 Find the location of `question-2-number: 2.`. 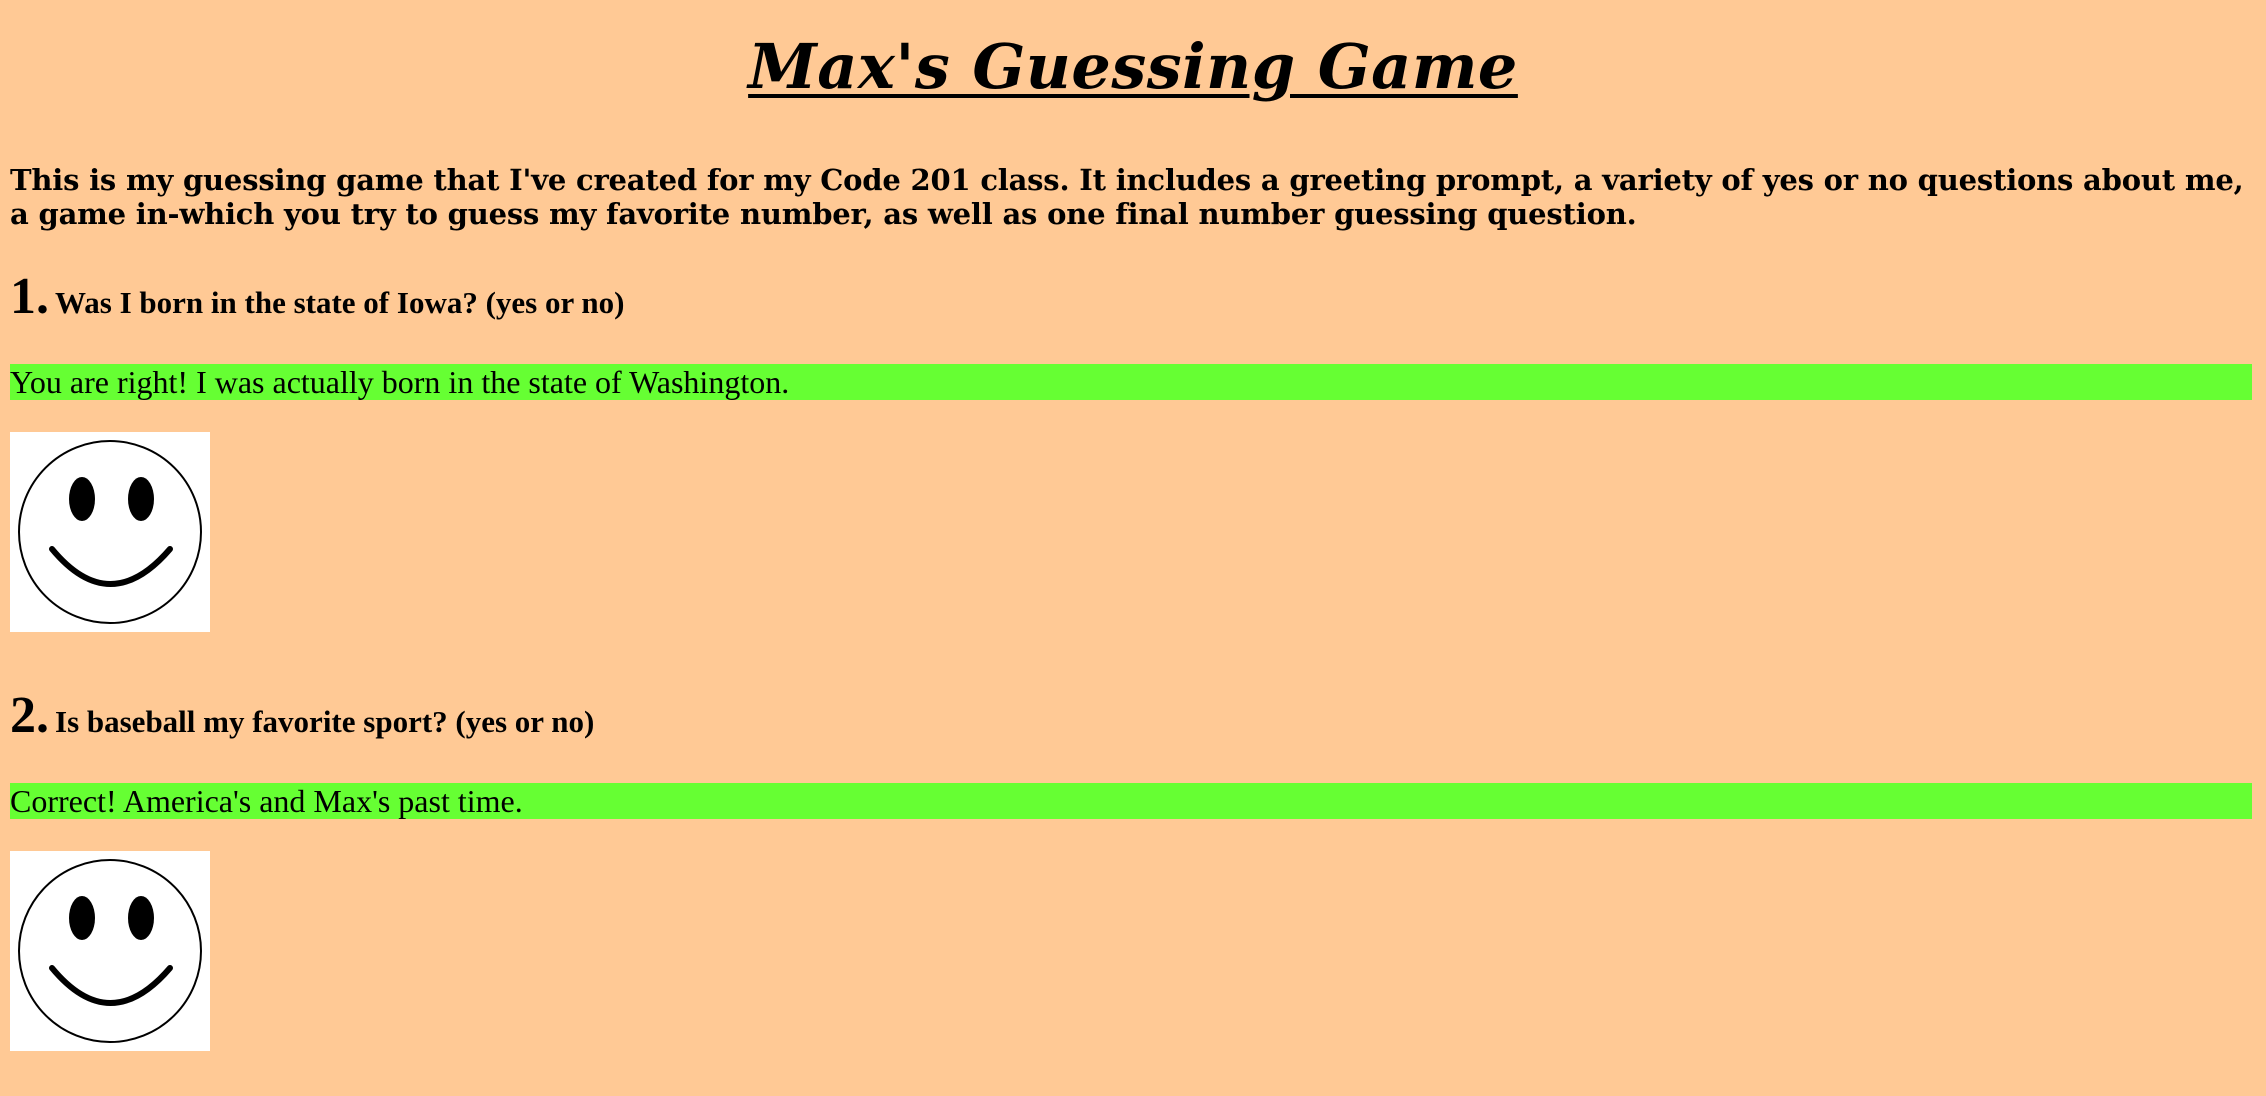

question-2-number: 2. is located at coordinates (29, 715).